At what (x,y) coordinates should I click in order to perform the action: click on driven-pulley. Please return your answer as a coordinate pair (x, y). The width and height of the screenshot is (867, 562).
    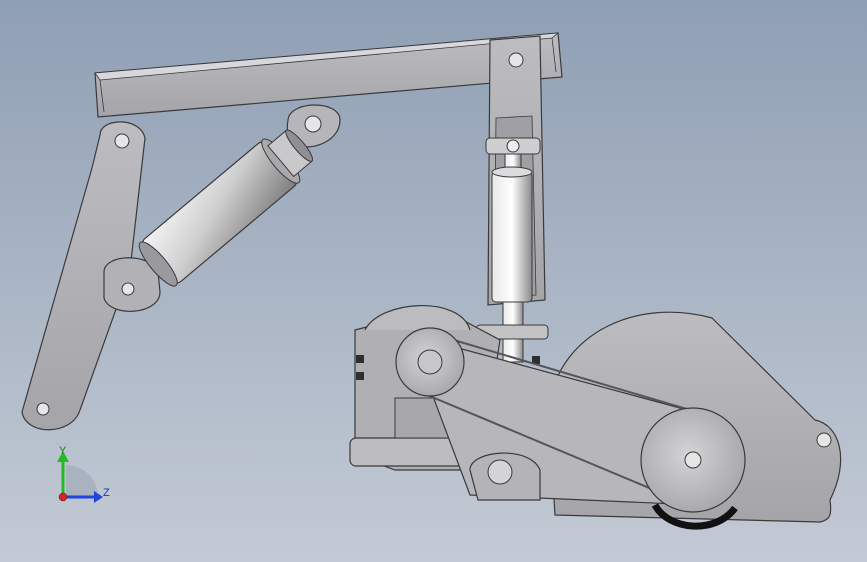
    Looking at the image, I should click on (693, 460).